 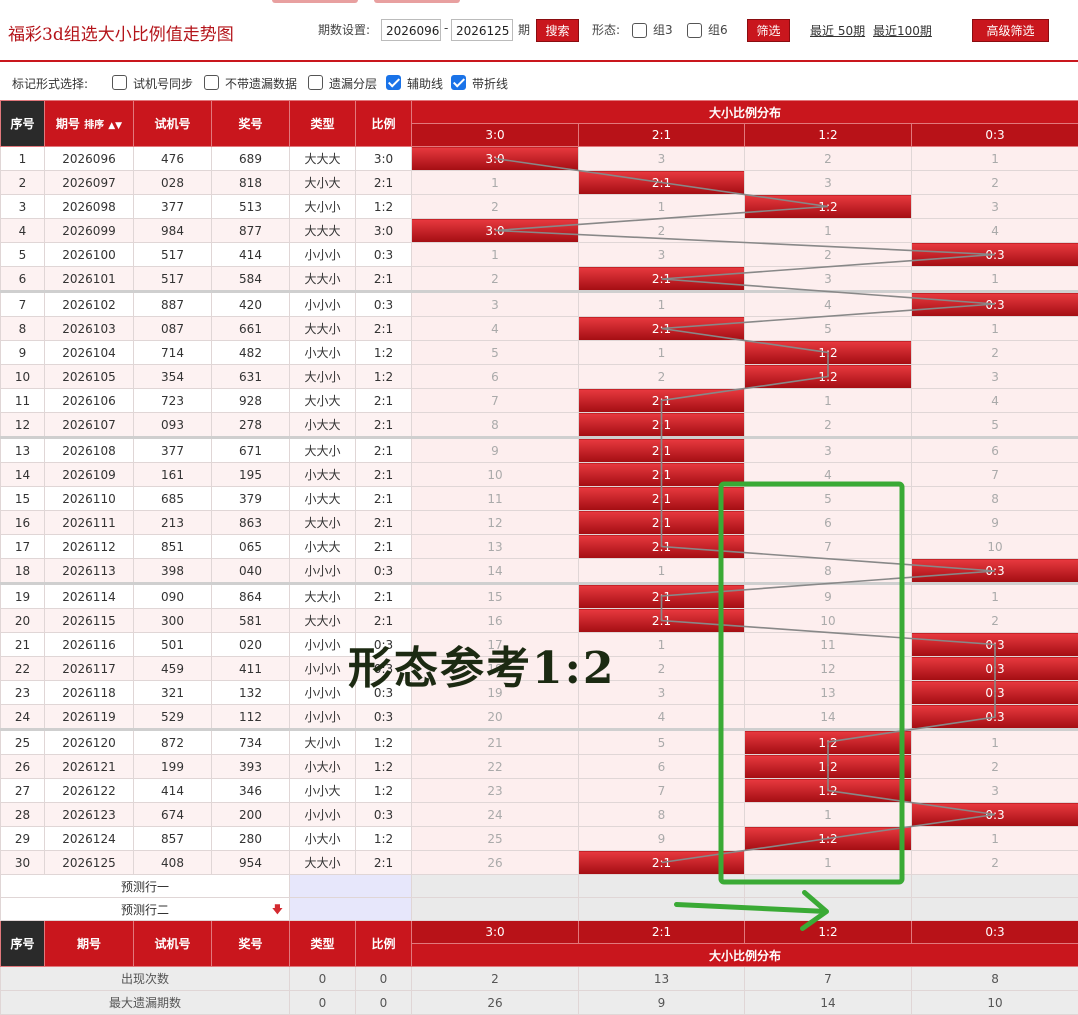 I want to click on dist-miss-cell: 5, so click(x=995, y=425).